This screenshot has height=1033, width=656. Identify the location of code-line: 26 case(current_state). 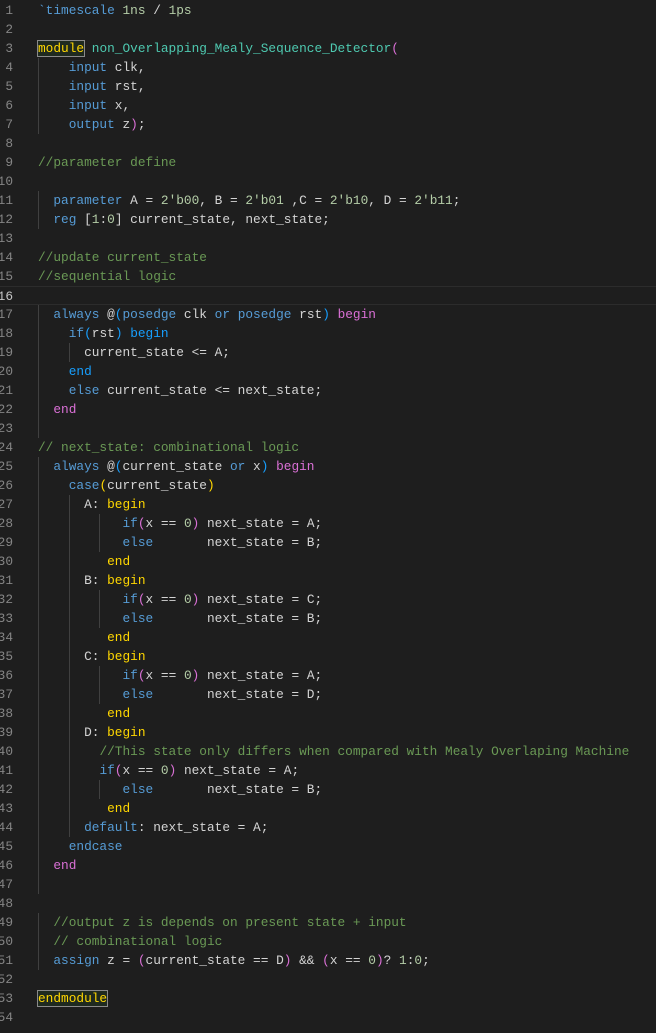
(328, 485).